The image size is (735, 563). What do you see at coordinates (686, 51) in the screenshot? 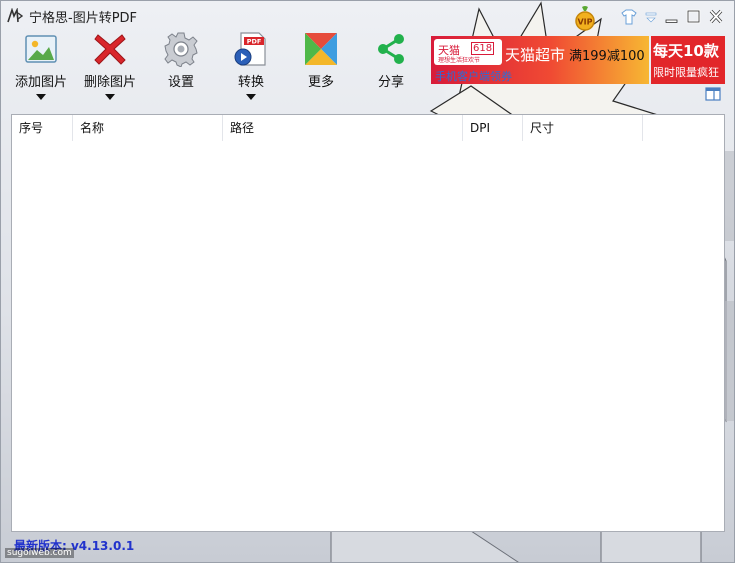
I see `ad-right-title: 每天10款` at bounding box center [686, 51].